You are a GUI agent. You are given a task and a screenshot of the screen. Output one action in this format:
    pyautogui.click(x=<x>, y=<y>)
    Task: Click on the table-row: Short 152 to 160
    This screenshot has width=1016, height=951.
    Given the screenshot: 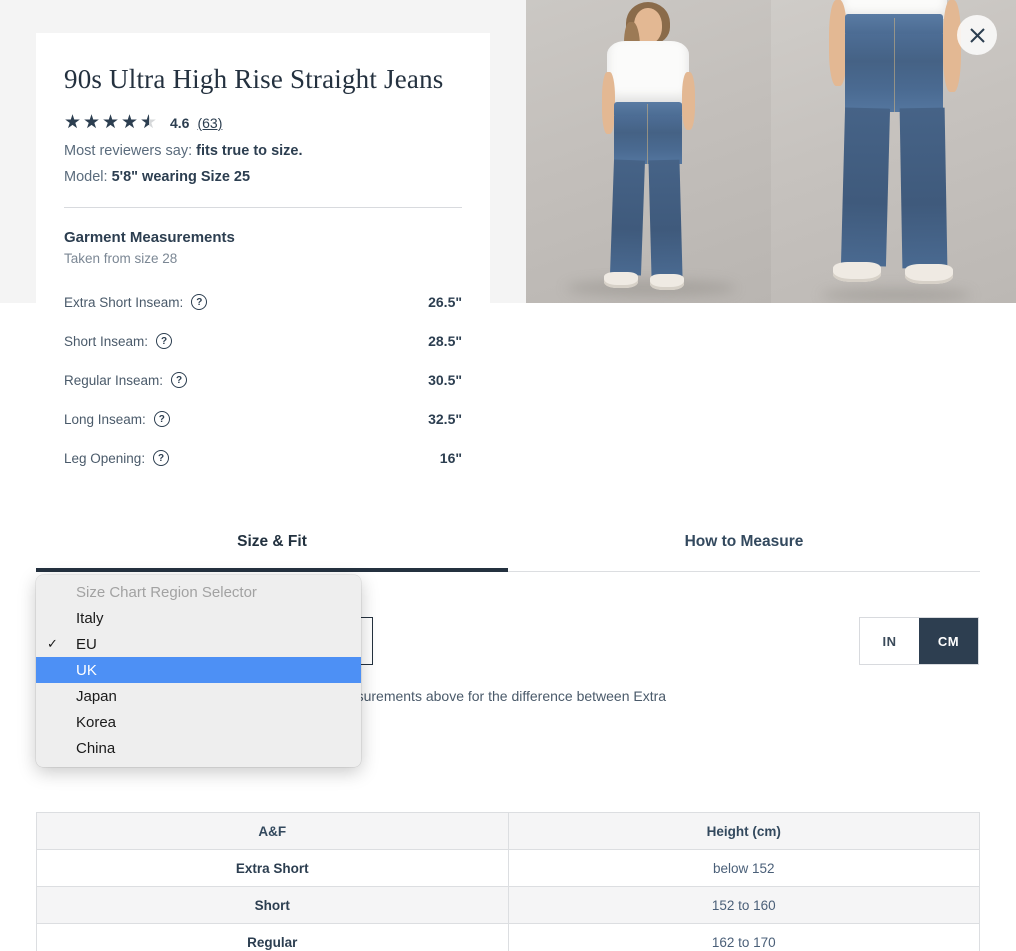 What is the action you would take?
    pyautogui.click(x=508, y=905)
    